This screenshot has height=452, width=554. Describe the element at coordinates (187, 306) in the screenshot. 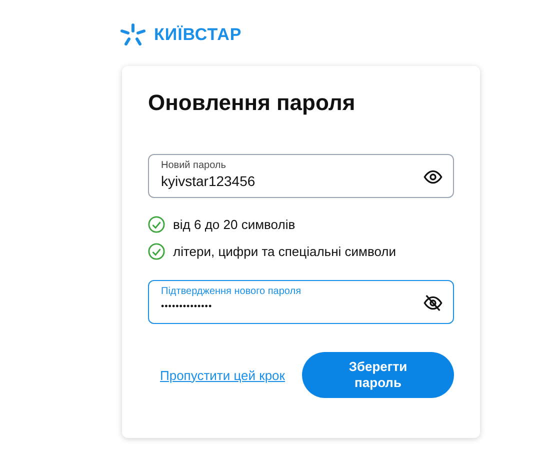

I see `field-value: ••••••••••••••` at that location.